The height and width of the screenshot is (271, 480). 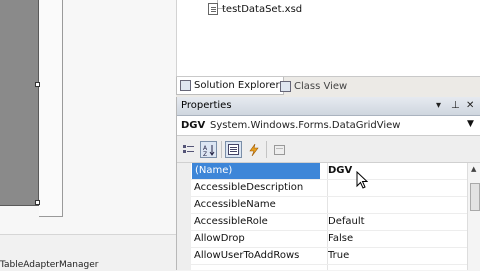 What do you see at coordinates (231, 221) in the screenshot?
I see `property-name: AccessibleRole` at bounding box center [231, 221].